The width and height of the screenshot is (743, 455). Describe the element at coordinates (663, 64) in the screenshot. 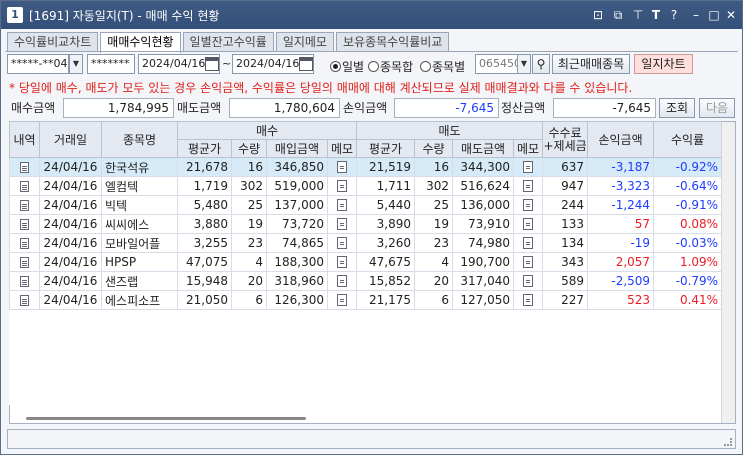

I see `journal-chart-button: 일지차트` at that location.